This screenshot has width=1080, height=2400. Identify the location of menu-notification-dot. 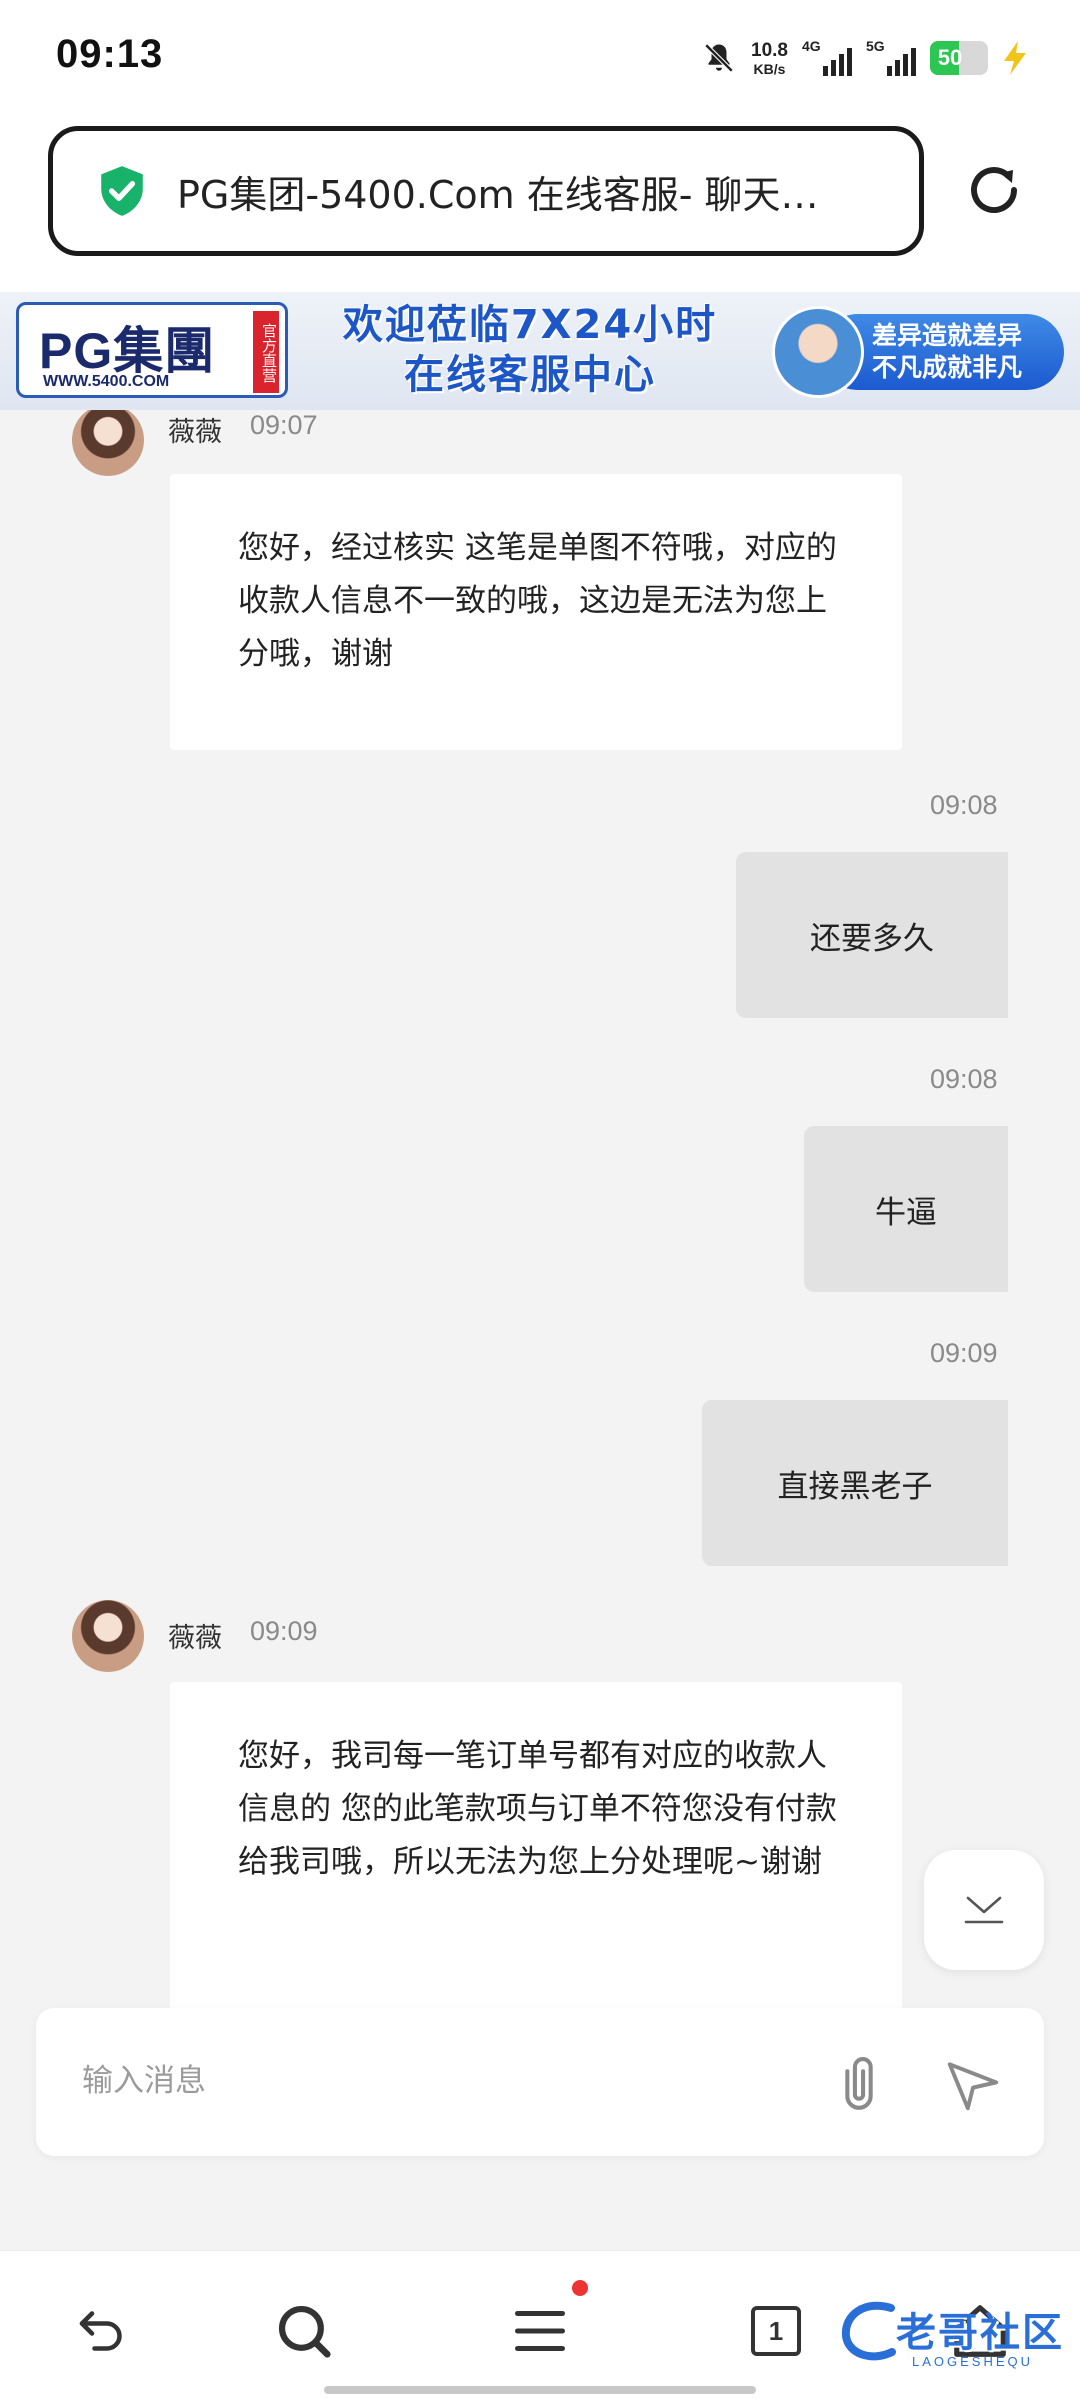
(580, 2288).